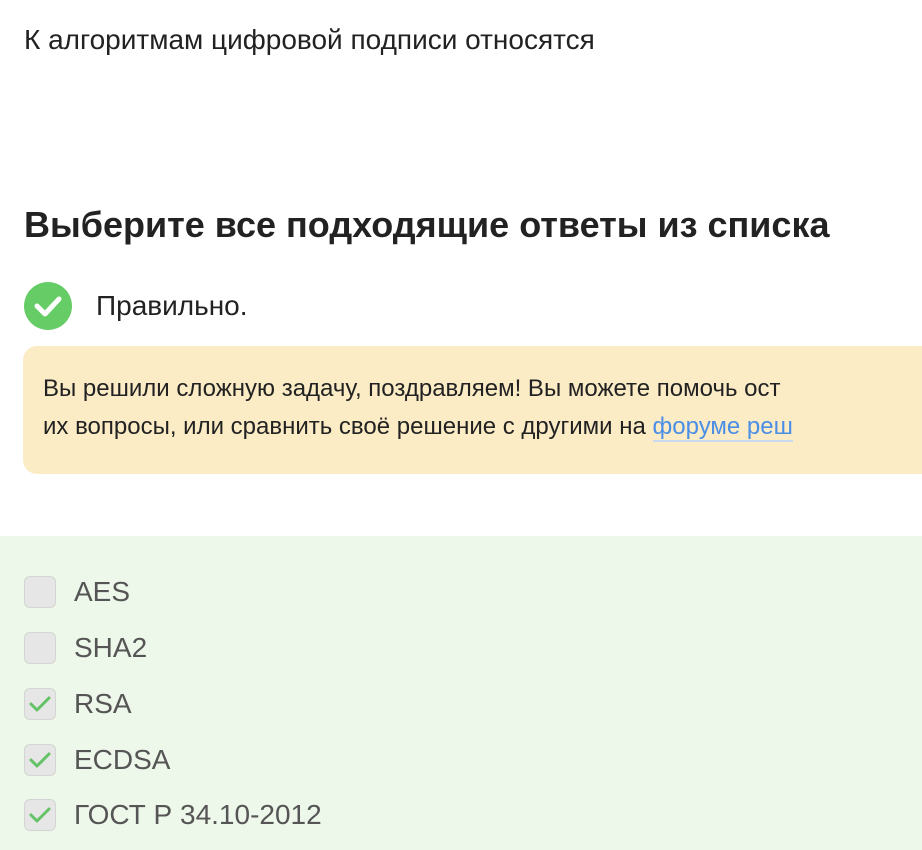 Image resolution: width=922 pixels, height=850 pixels. Describe the element at coordinates (172, 305) in the screenshot. I see `status-text: Правильно.` at that location.